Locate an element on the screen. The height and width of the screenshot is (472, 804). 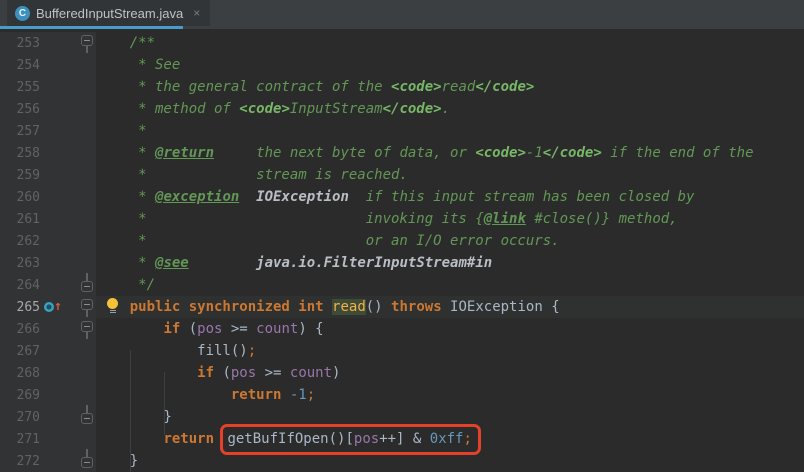
editor-row: 254 * See is located at coordinates (402, 65).